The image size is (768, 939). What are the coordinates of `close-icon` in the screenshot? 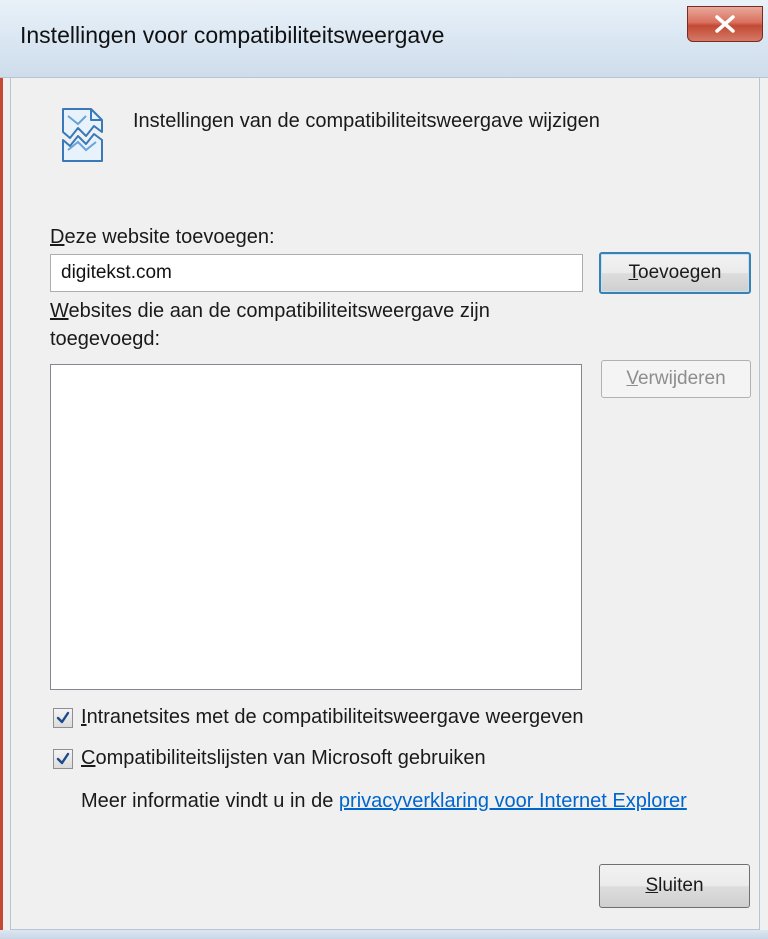 It's located at (725, 24).